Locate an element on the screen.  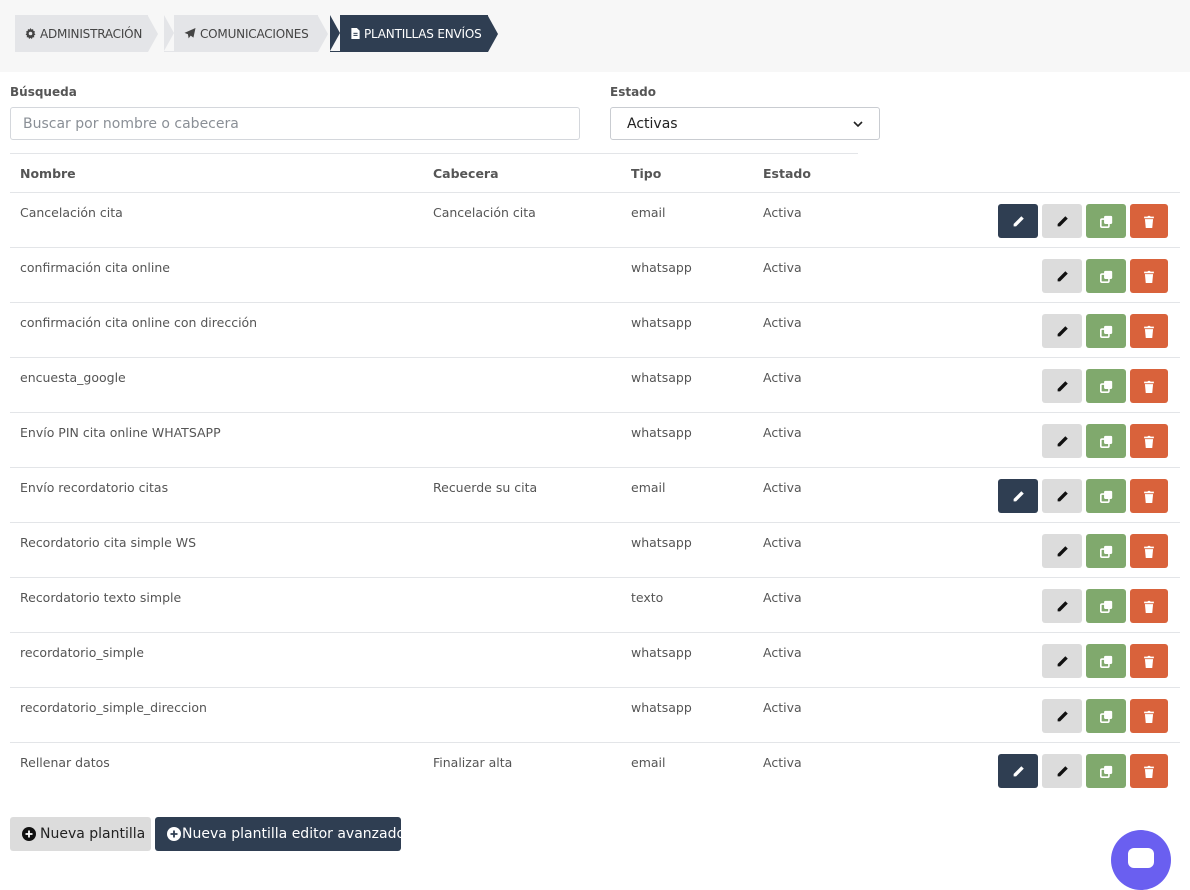
breadcrumb-comunicaciones: COMUNICACIONES is located at coordinates (246, 33).